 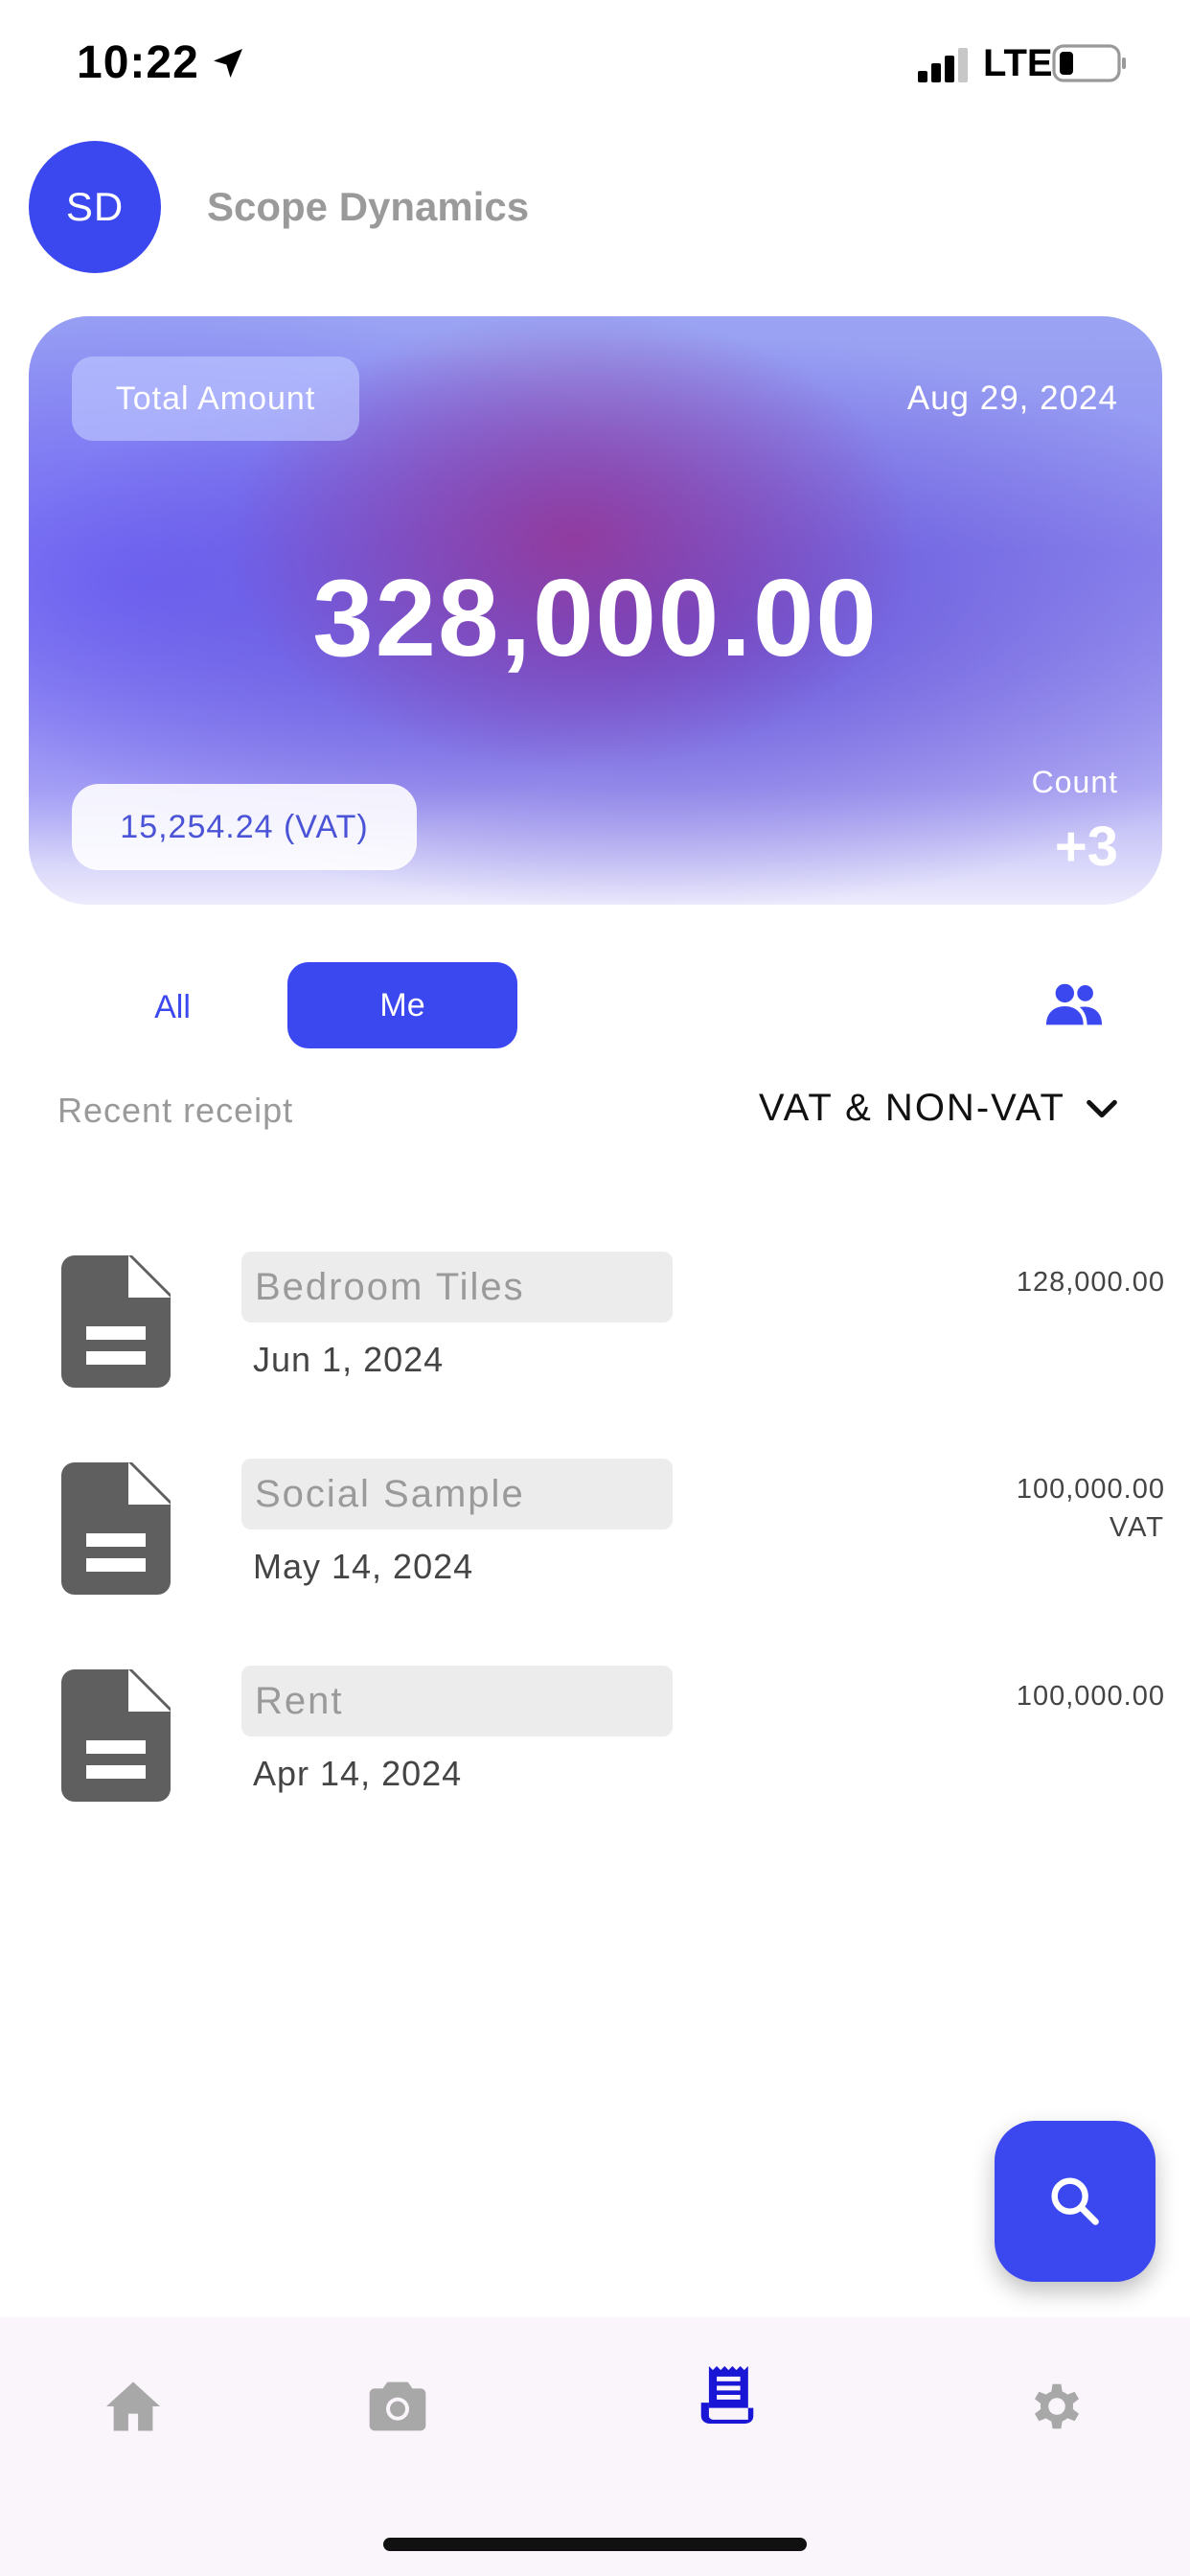 What do you see at coordinates (1074, 782) in the screenshot?
I see `count-label: Count` at bounding box center [1074, 782].